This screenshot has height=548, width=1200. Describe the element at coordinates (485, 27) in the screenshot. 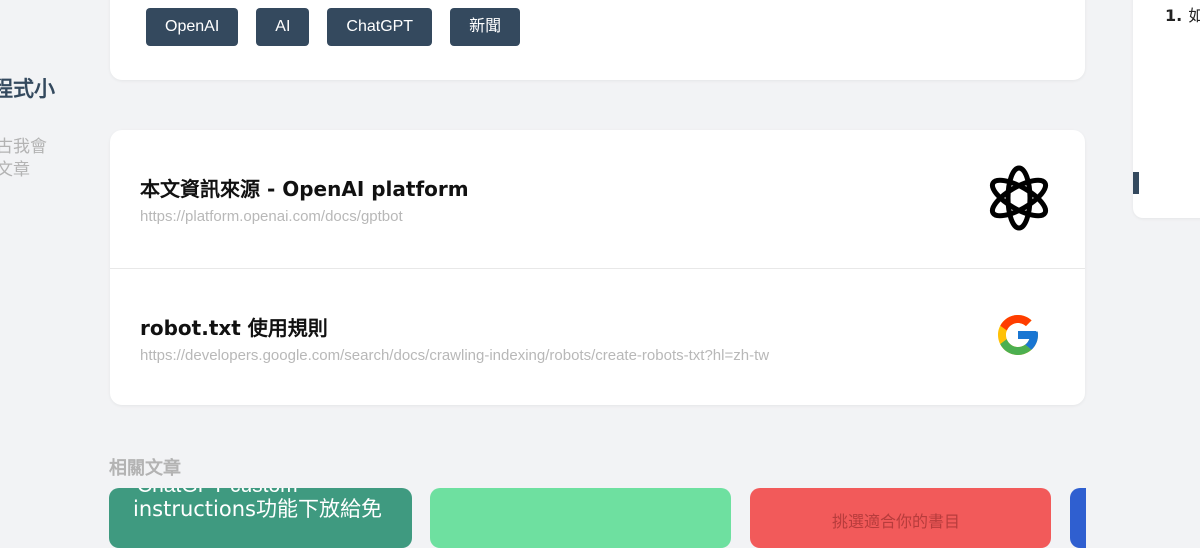

I see `tag-news: 新聞` at that location.